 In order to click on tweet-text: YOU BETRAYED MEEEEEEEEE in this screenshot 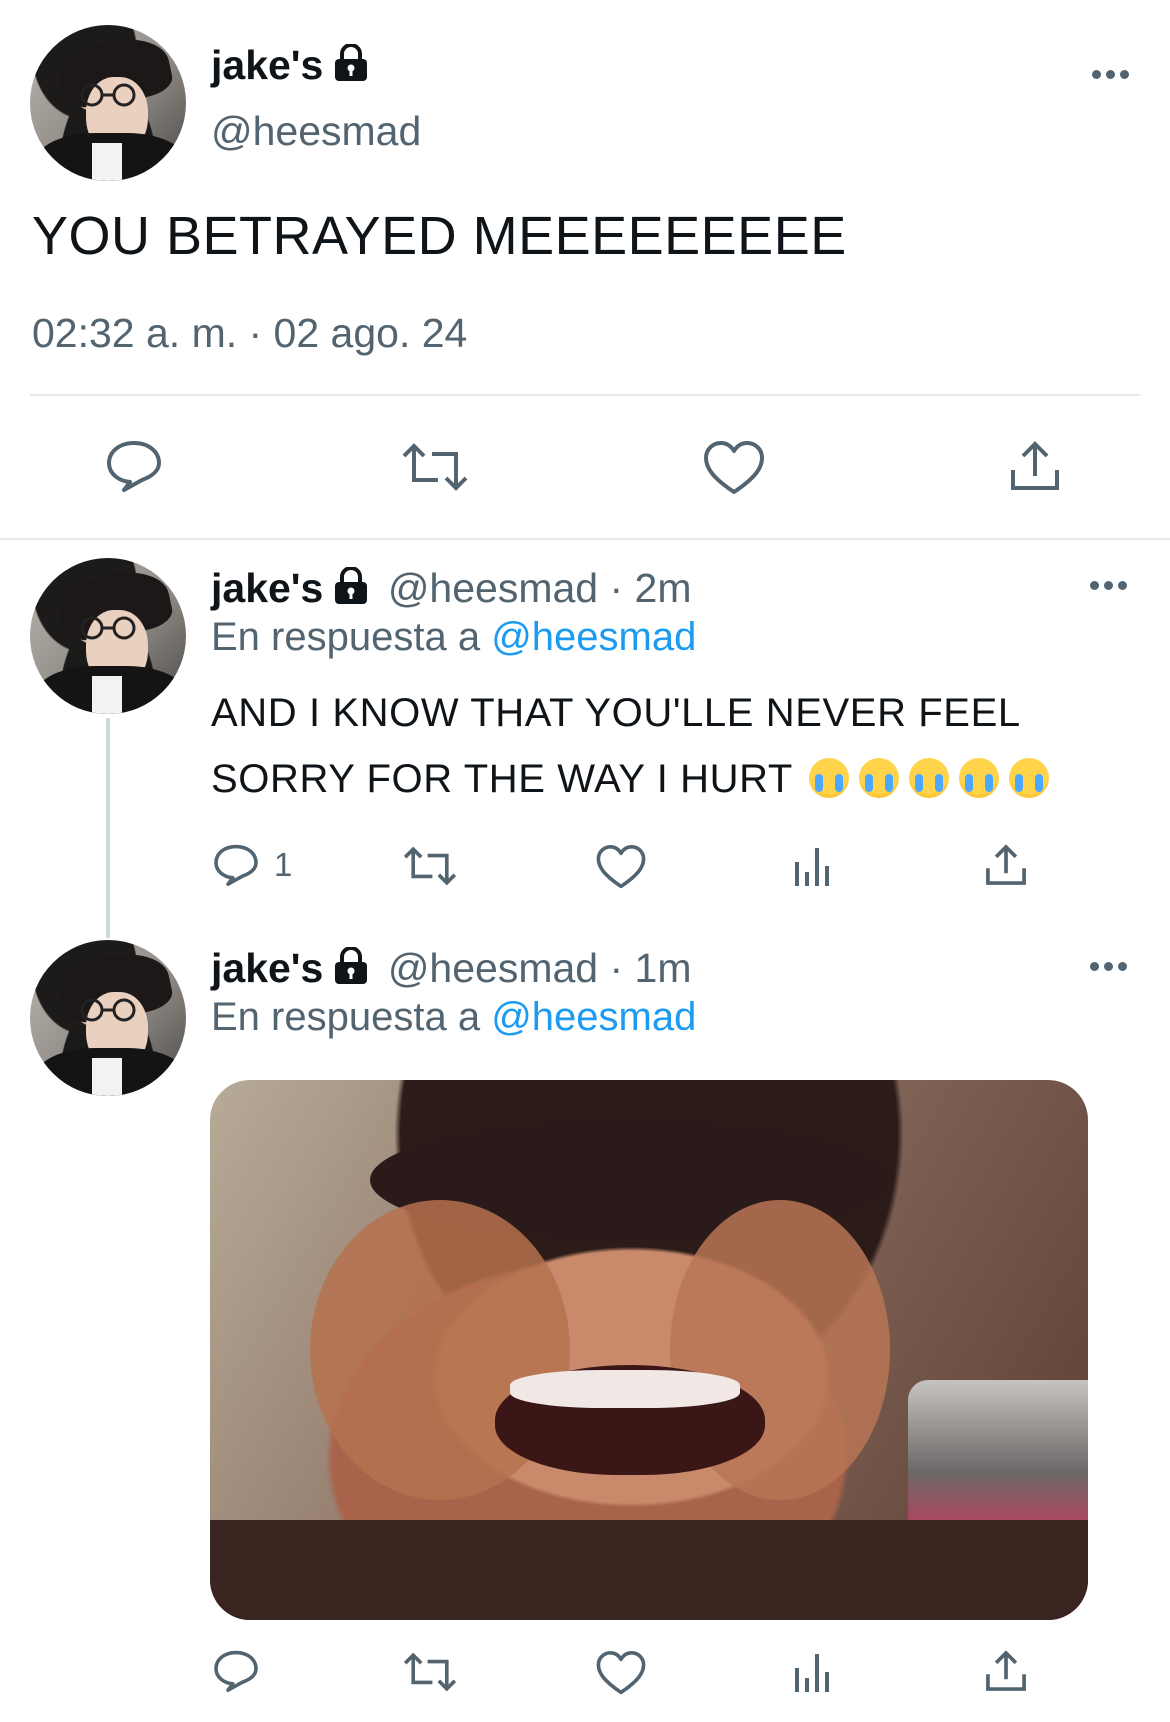, I will do `click(439, 236)`.